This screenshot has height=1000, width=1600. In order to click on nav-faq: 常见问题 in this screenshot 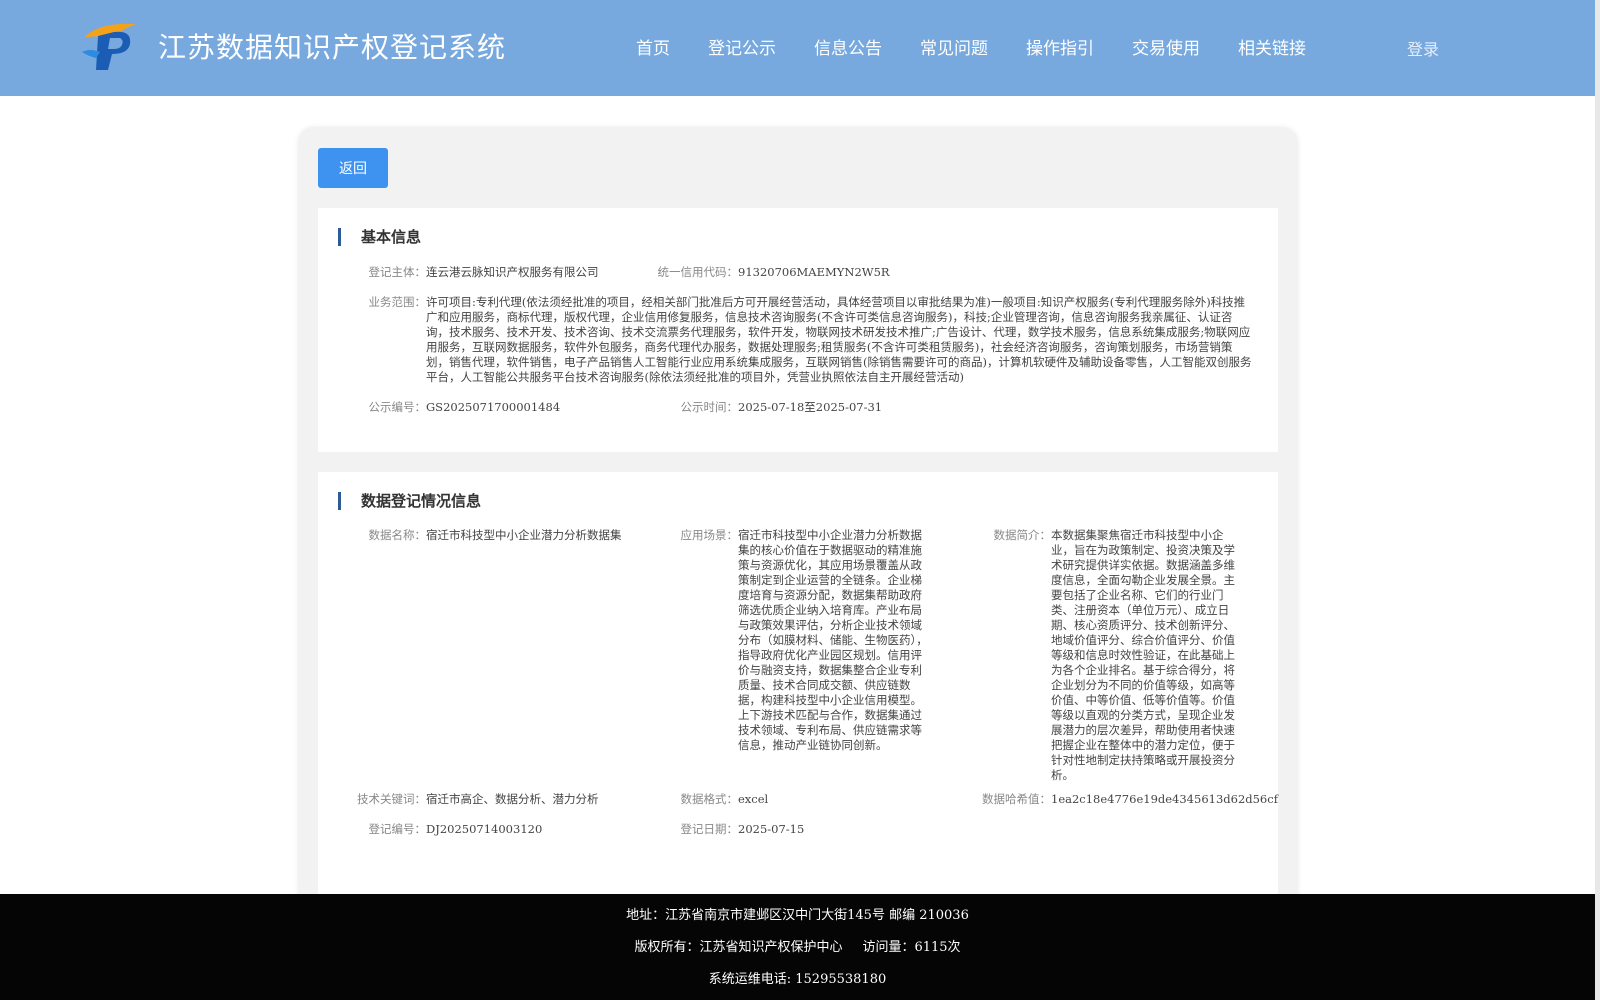, I will do `click(954, 46)`.